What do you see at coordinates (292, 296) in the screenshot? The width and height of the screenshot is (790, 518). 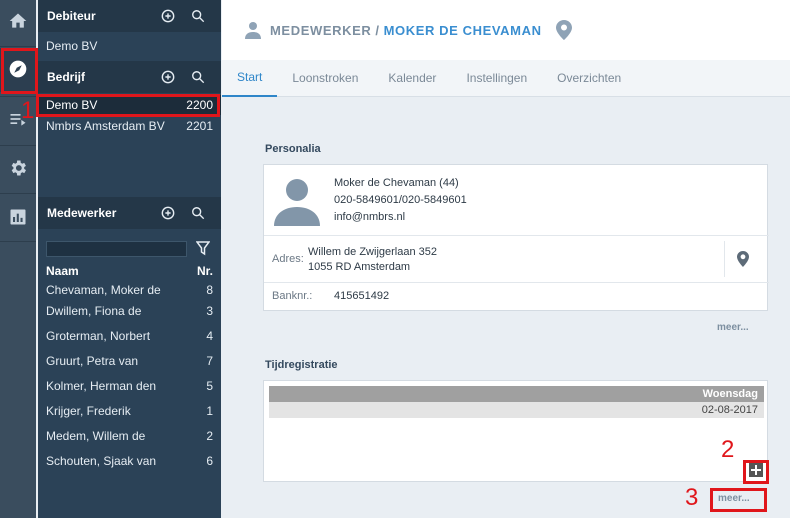 I see `bank-label: Banknr.:` at bounding box center [292, 296].